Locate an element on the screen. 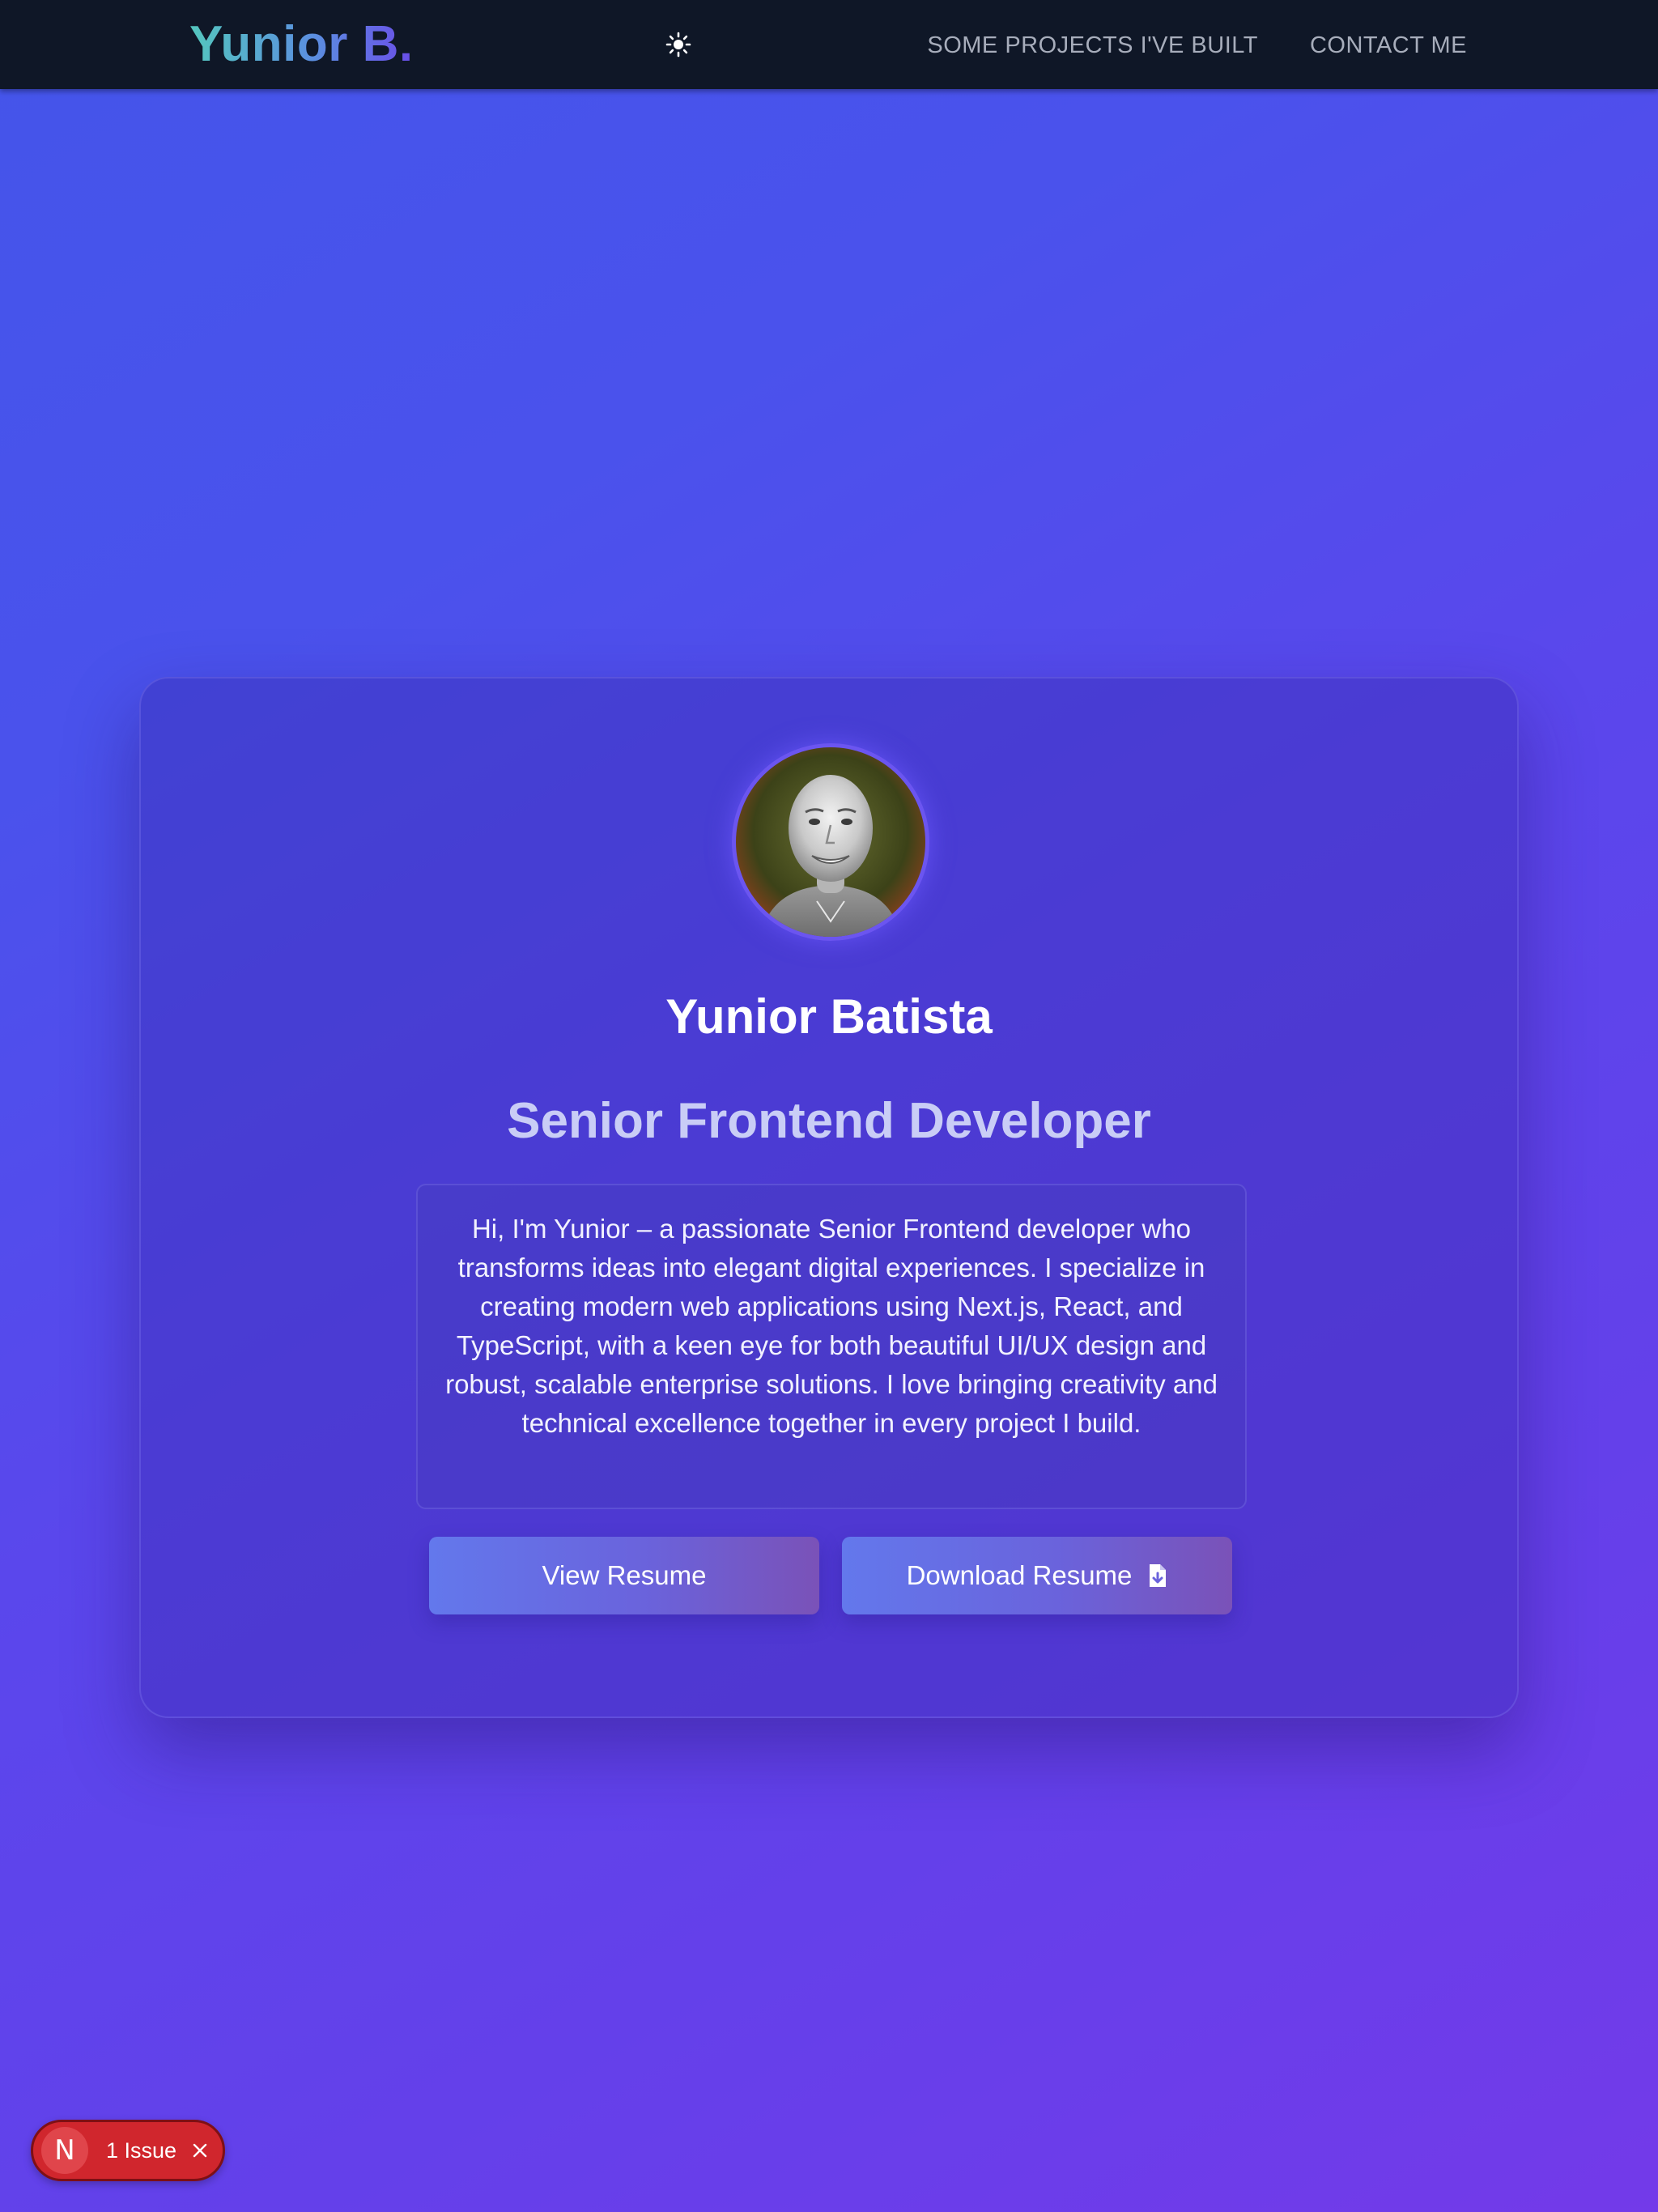  profile-role: Senior Frontend Developer is located at coordinates (829, 1121).